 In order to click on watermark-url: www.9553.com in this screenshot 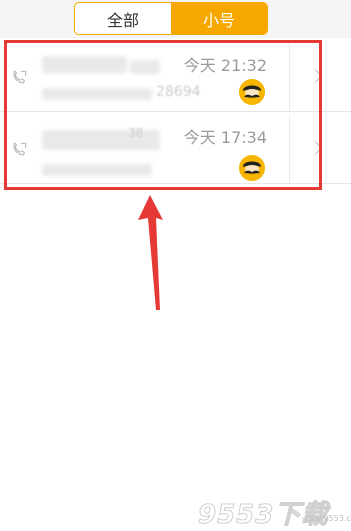, I will do `click(326, 518)`.